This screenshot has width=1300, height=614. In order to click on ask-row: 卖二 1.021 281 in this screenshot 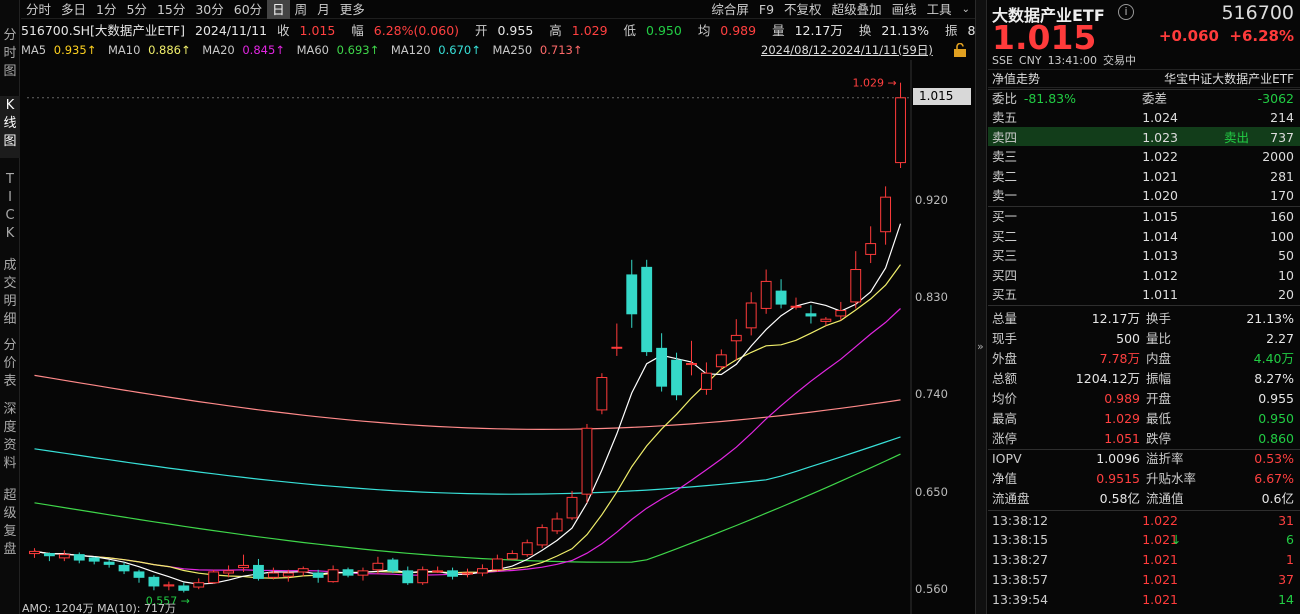, I will do `click(1144, 177)`.